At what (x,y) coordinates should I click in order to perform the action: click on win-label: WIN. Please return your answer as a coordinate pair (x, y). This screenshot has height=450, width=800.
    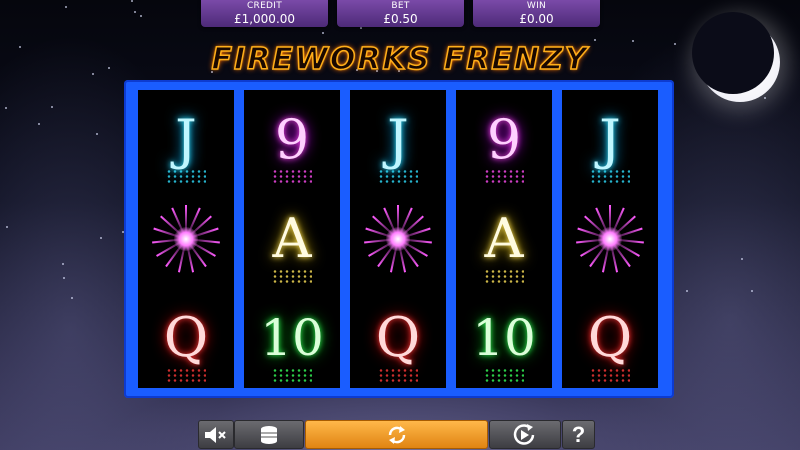
    Looking at the image, I should click on (536, 6).